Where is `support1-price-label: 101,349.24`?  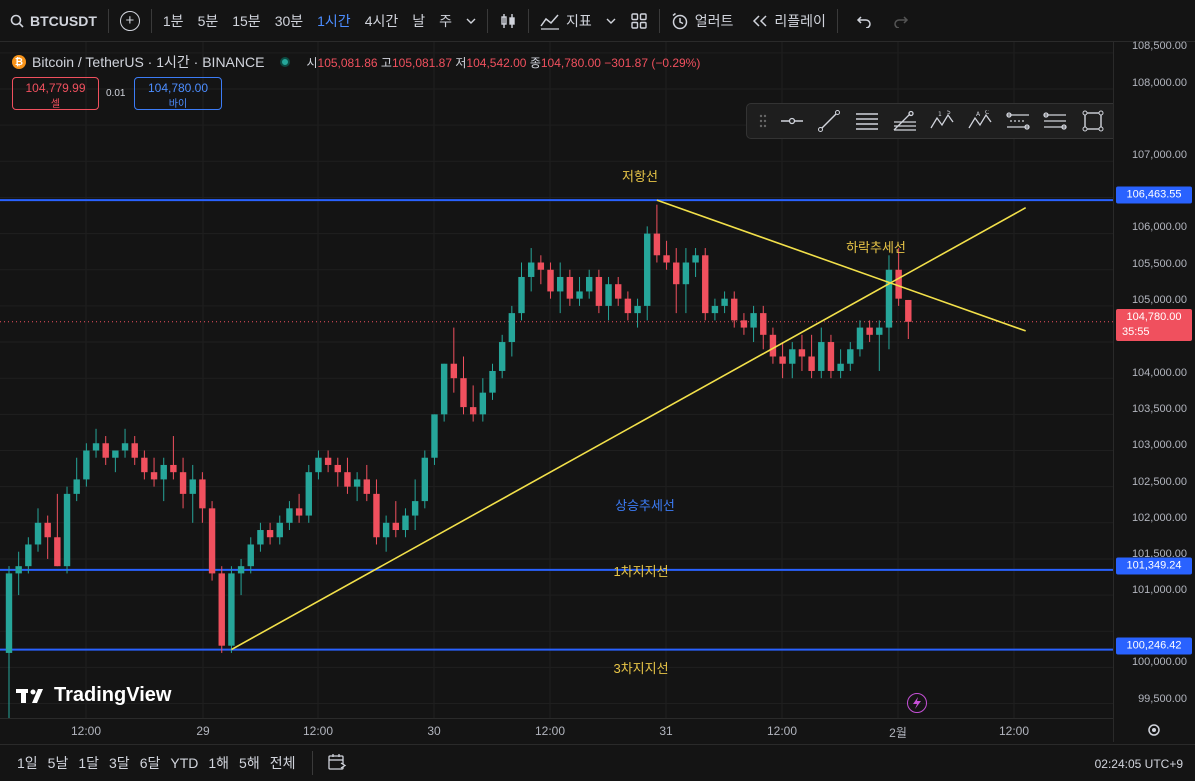 support1-price-label: 101,349.24 is located at coordinates (1154, 566).